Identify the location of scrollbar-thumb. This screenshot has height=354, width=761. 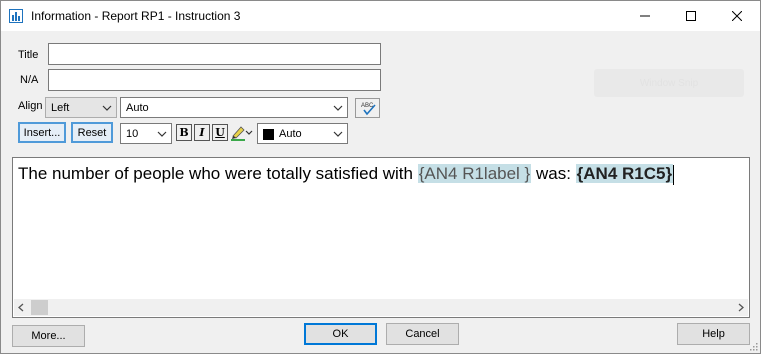
(39, 307).